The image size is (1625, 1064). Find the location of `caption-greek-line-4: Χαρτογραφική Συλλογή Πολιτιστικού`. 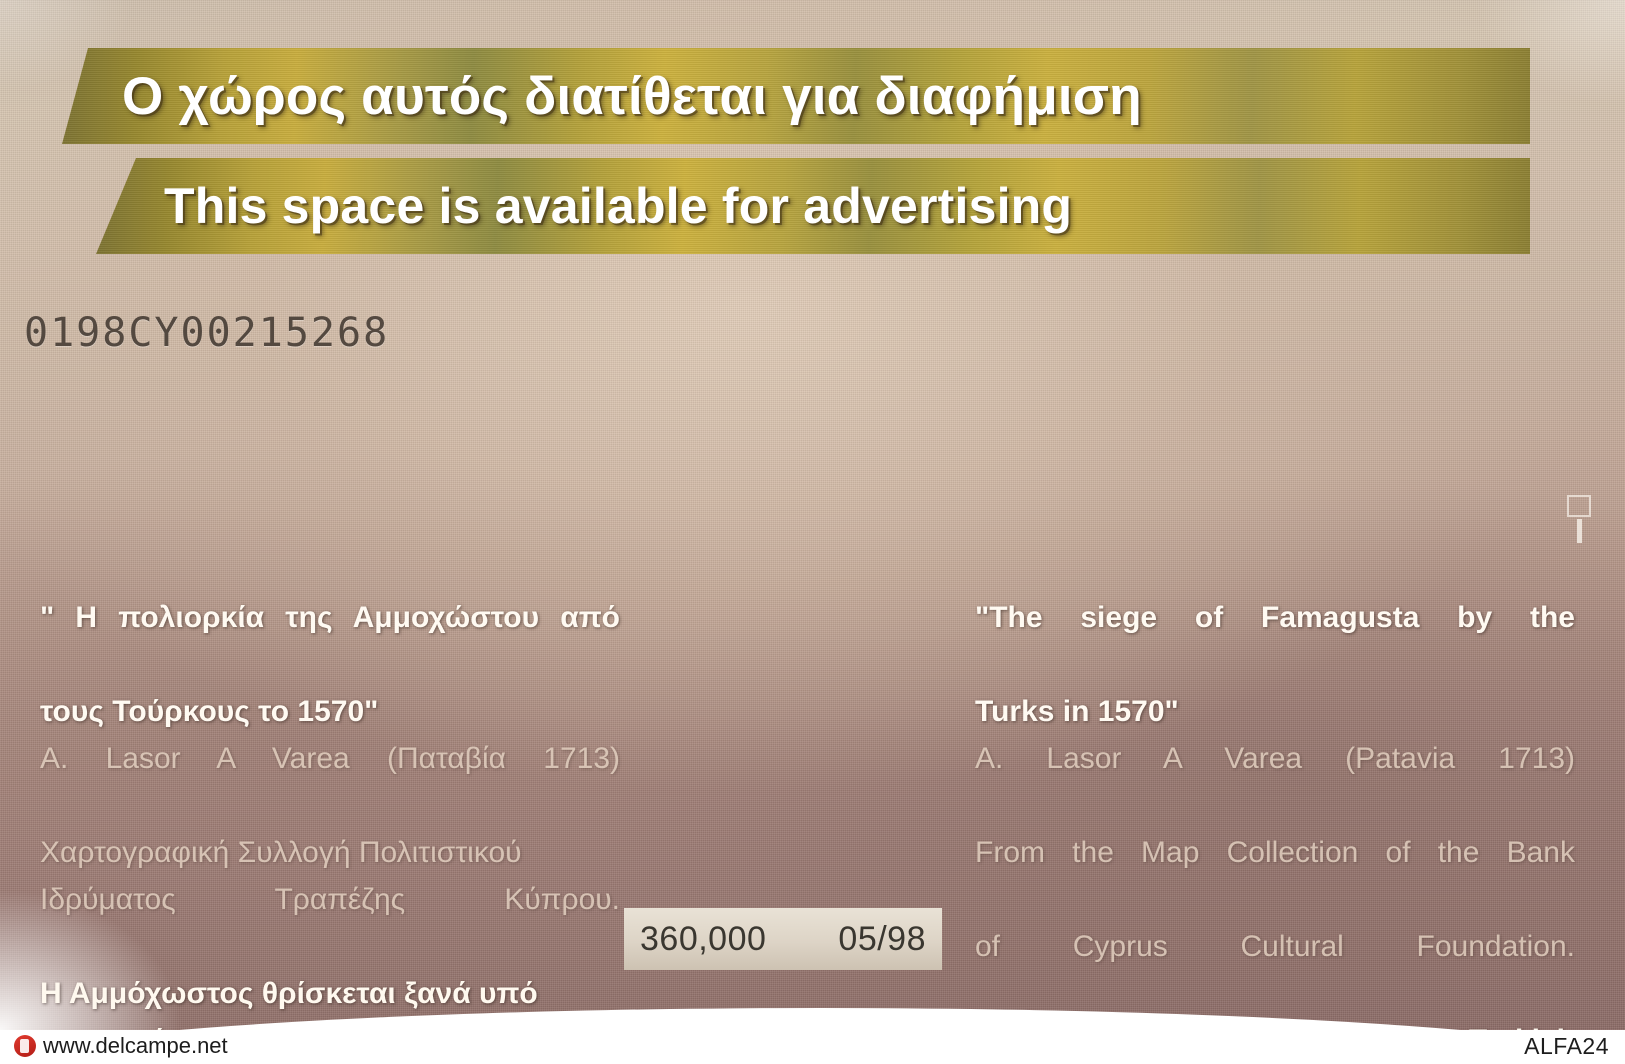

caption-greek-line-4: Χαρτογραφική Συλλογή Πολιτιστικού is located at coordinates (281, 852).